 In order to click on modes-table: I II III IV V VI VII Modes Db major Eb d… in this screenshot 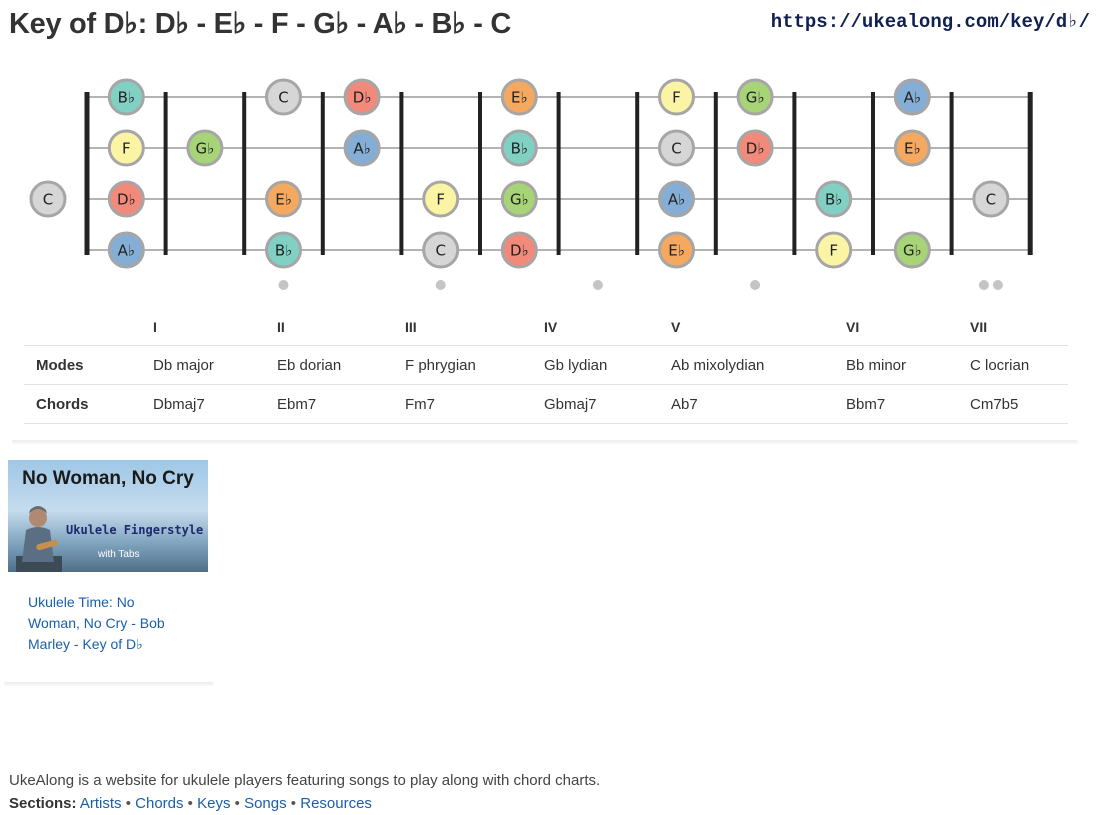, I will do `click(546, 366)`.